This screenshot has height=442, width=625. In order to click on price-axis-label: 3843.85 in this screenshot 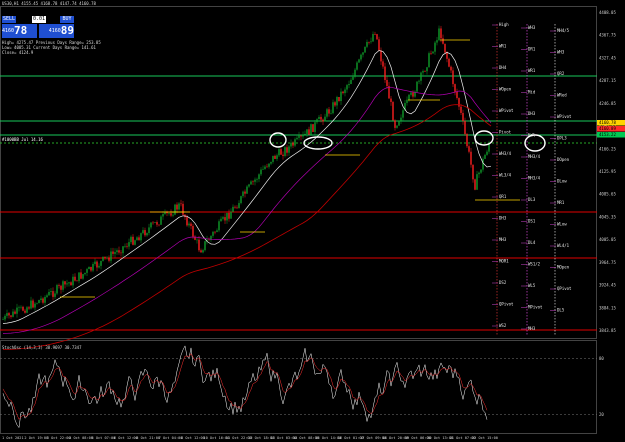, I will do `click(607, 330)`.